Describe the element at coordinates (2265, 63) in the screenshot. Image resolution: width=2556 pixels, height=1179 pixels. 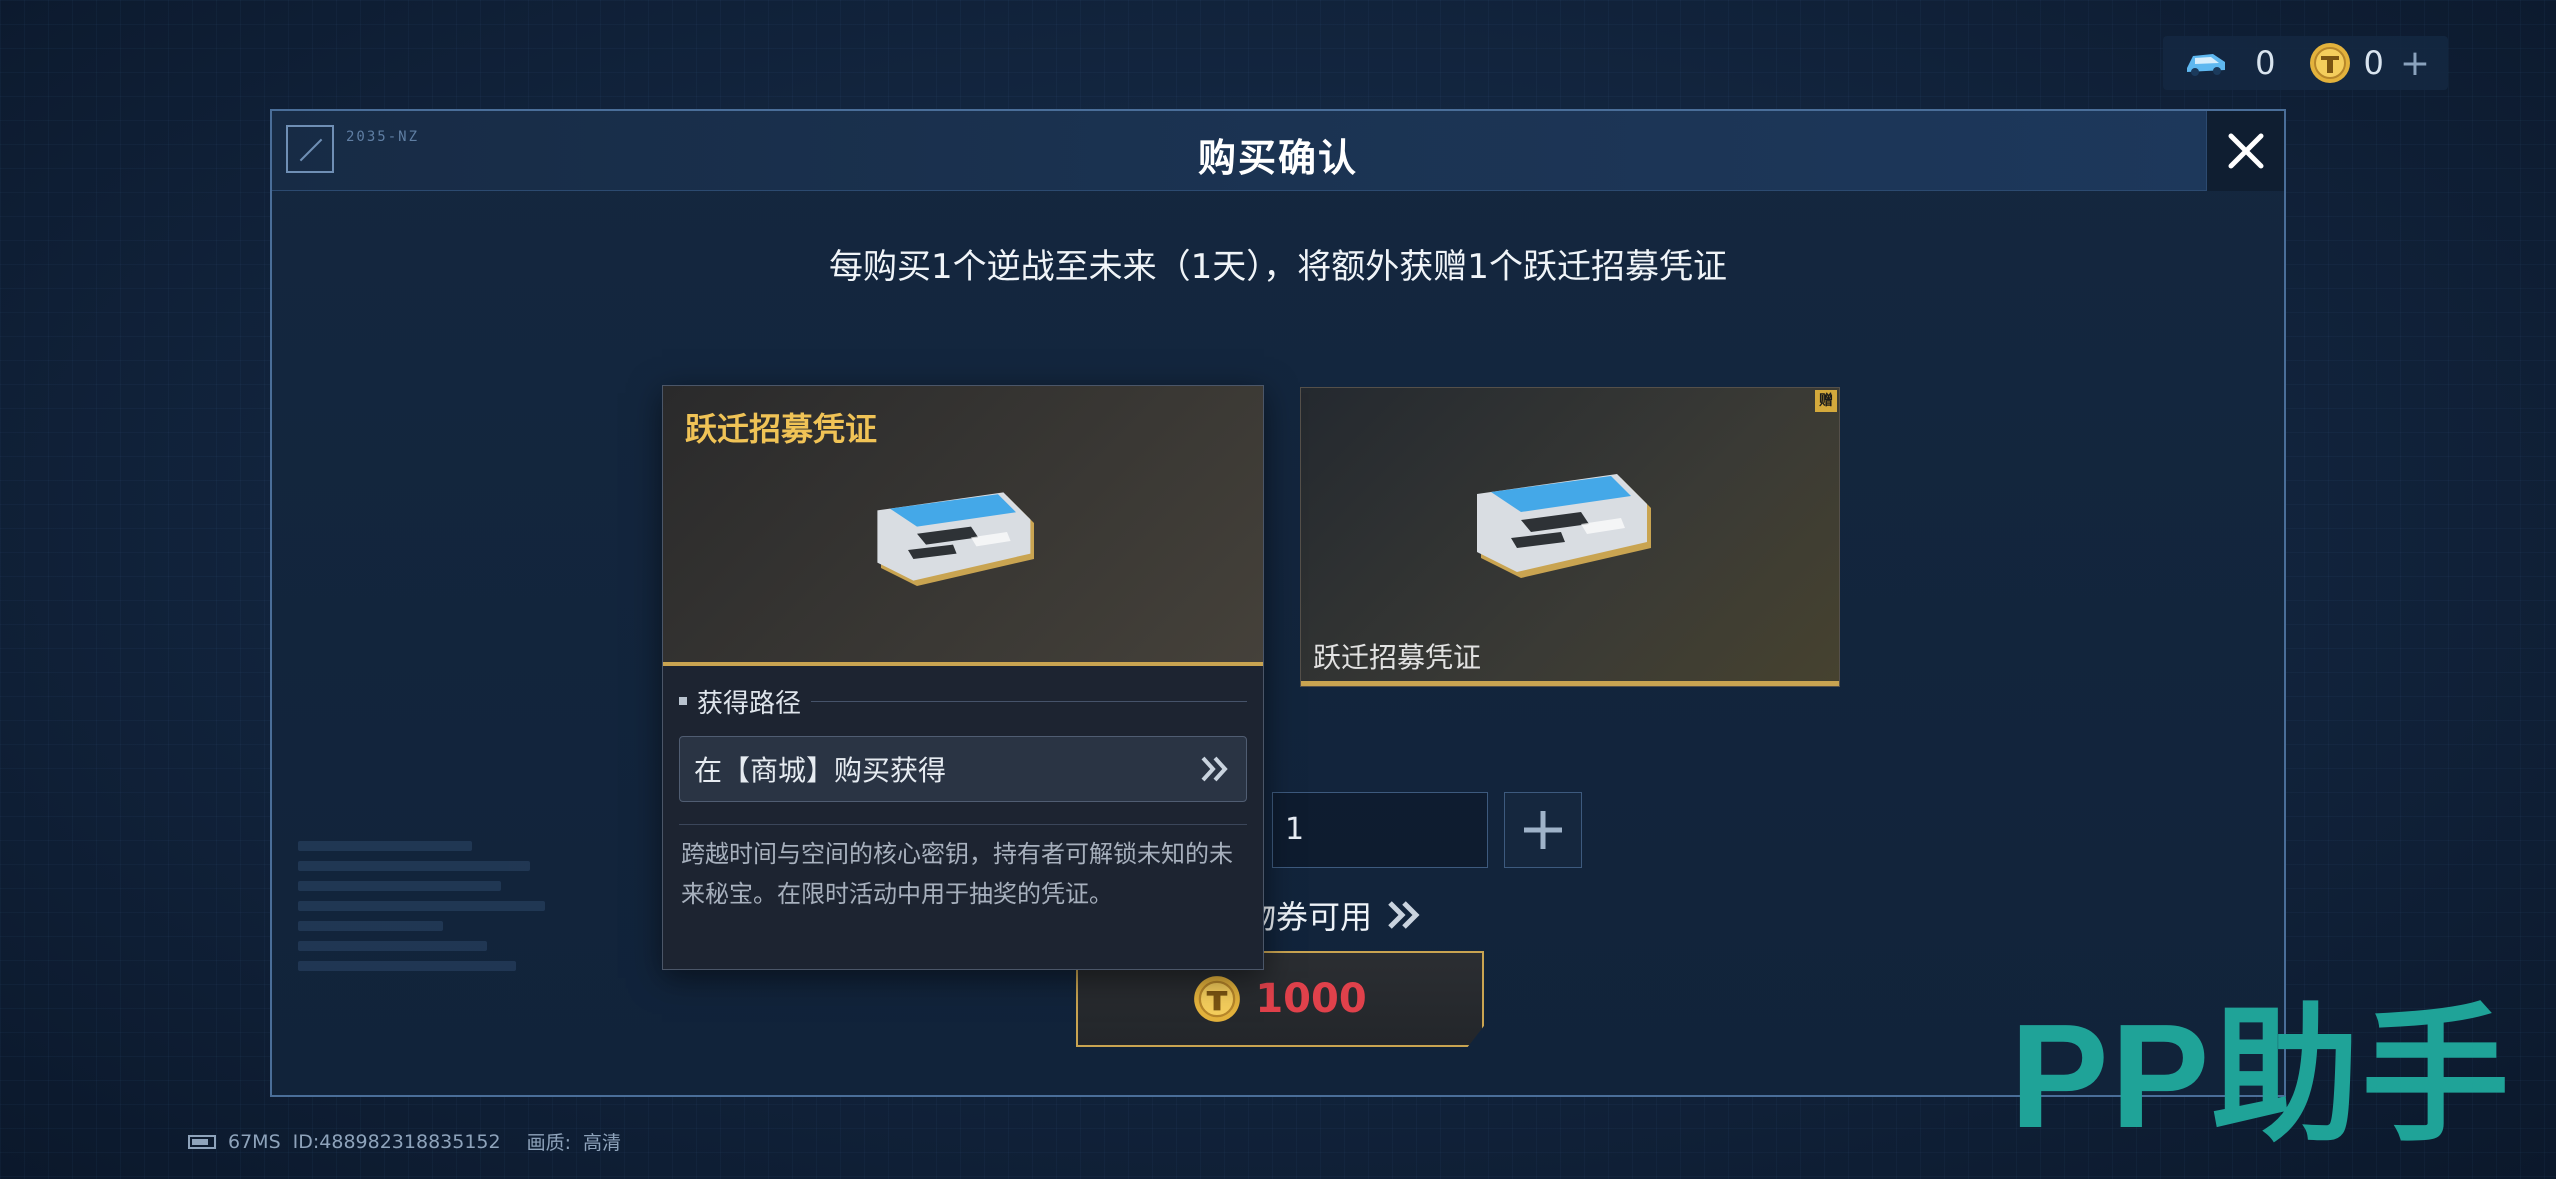
I see `ticket-count: 0` at that location.